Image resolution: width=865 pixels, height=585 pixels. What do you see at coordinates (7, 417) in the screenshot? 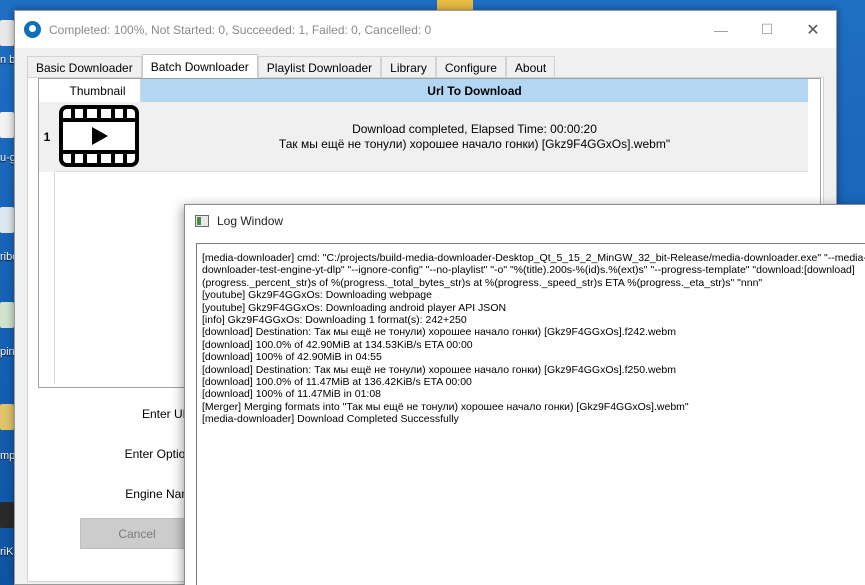
I see `folder-icon` at bounding box center [7, 417].